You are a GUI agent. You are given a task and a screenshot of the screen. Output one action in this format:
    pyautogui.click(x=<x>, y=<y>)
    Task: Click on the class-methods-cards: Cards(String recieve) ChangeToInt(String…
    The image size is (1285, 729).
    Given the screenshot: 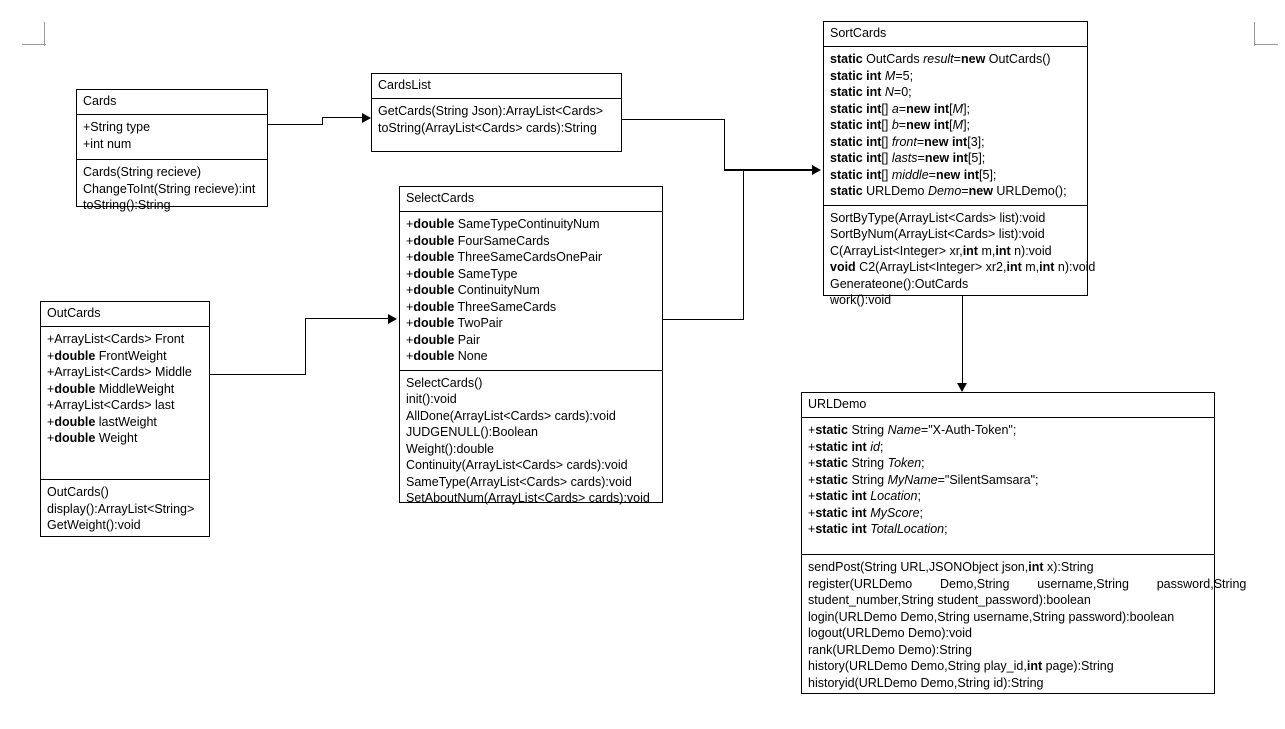 What is the action you would take?
    pyautogui.click(x=172, y=189)
    